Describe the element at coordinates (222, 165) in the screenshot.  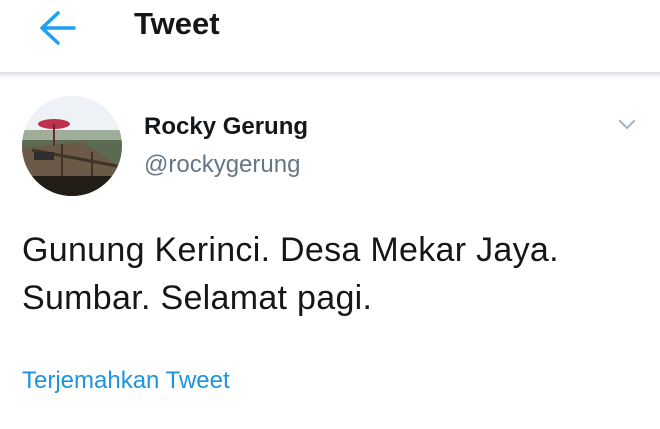
I see `author-handle: @rockygerung` at that location.